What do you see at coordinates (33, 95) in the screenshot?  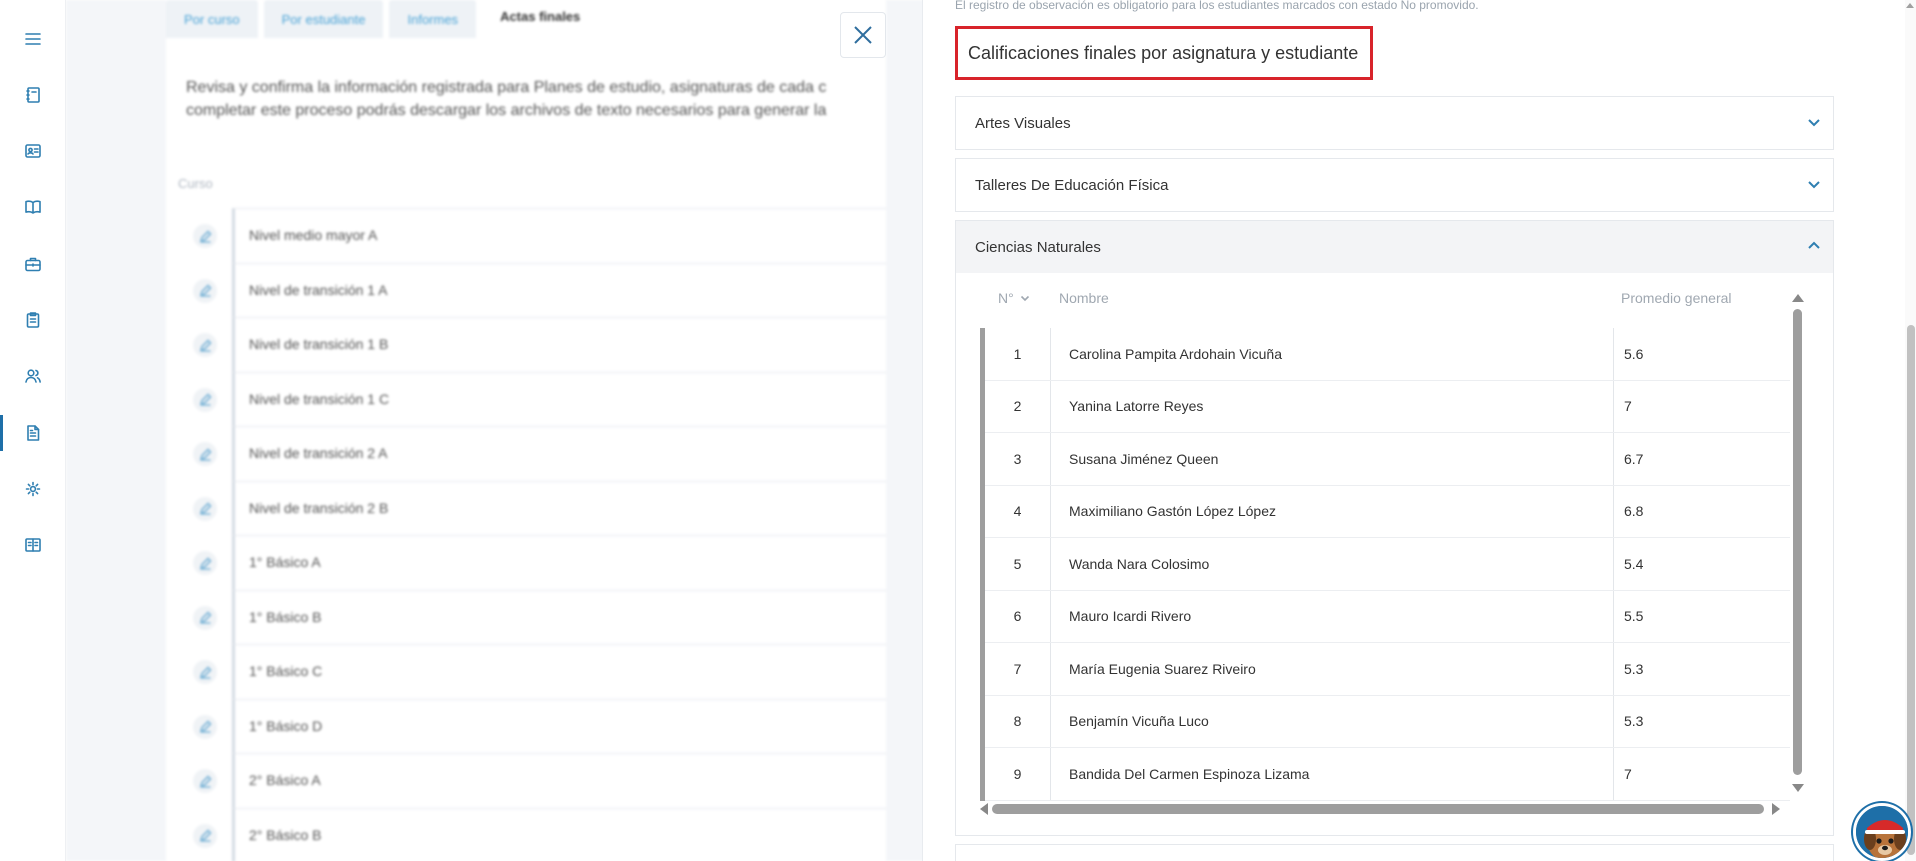 I see `sidebar-item-notebook` at bounding box center [33, 95].